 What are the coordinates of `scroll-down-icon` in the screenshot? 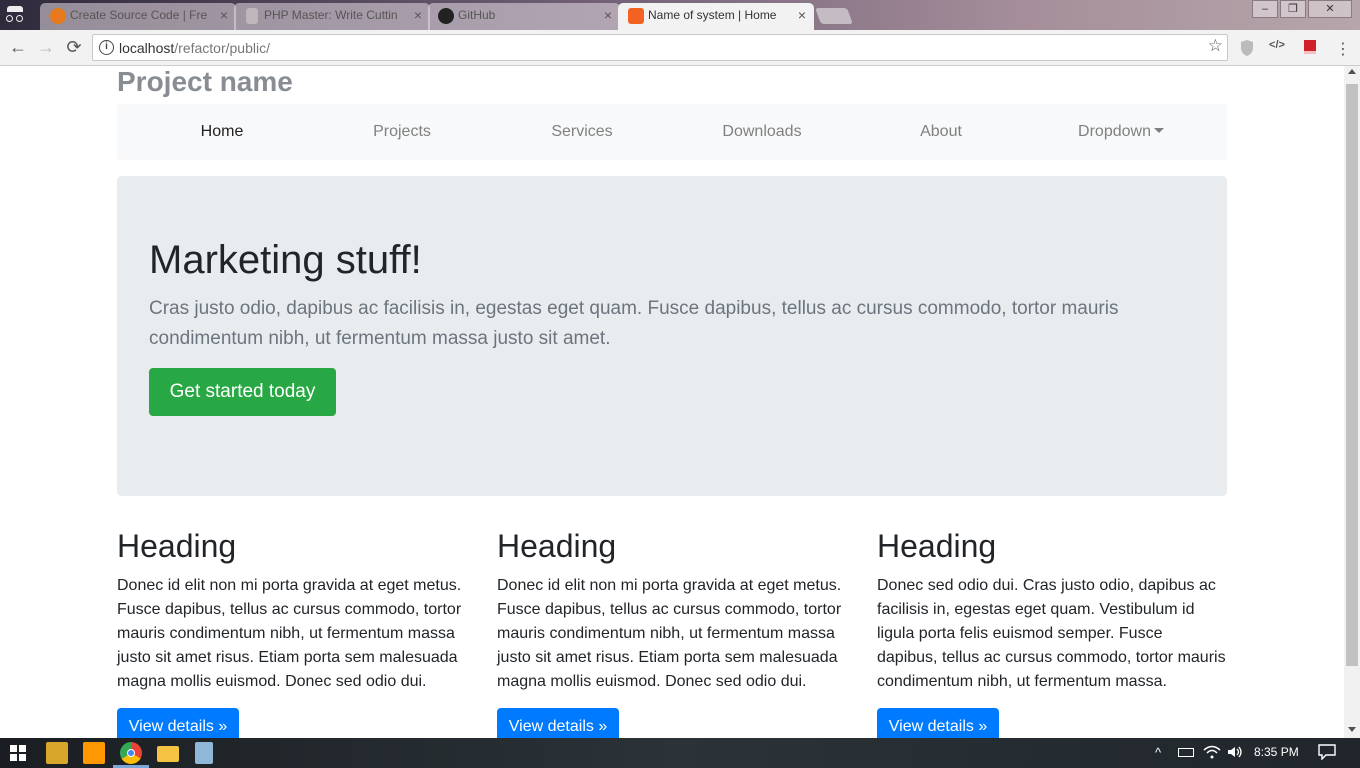 It's located at (1352, 729).